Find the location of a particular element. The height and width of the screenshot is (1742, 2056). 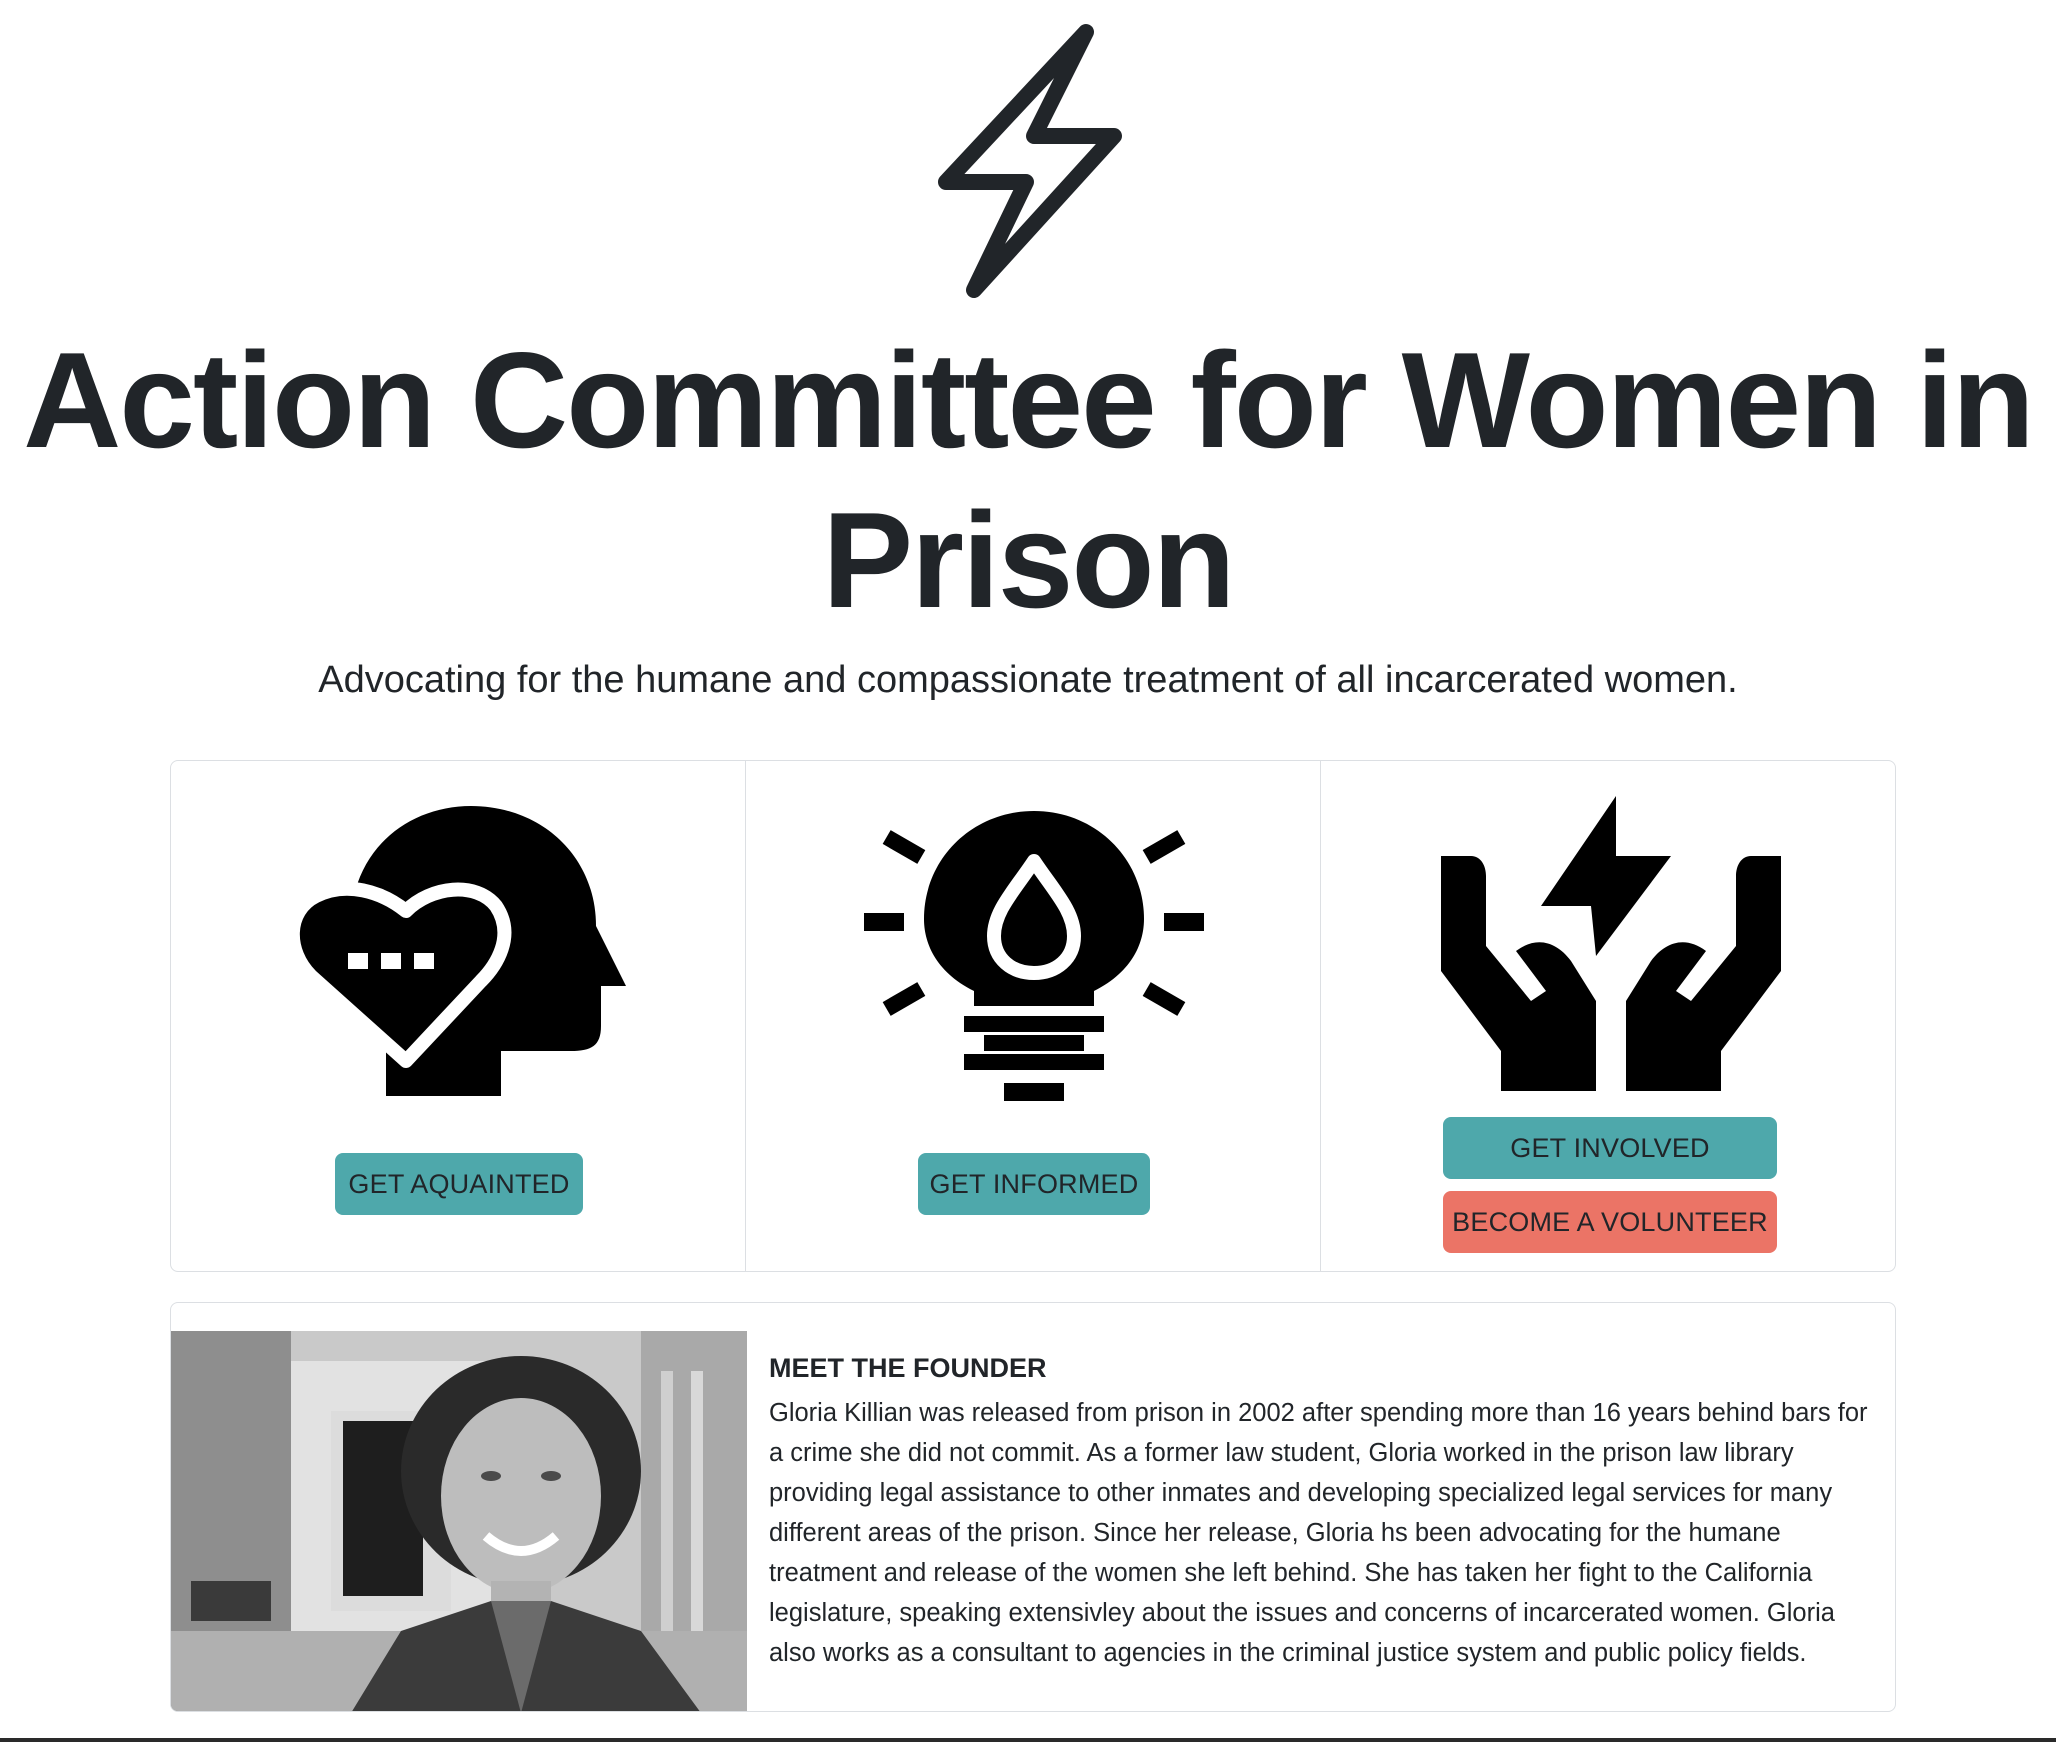

card-get-informed: GET INFORMED is located at coordinates (1033, 1016).